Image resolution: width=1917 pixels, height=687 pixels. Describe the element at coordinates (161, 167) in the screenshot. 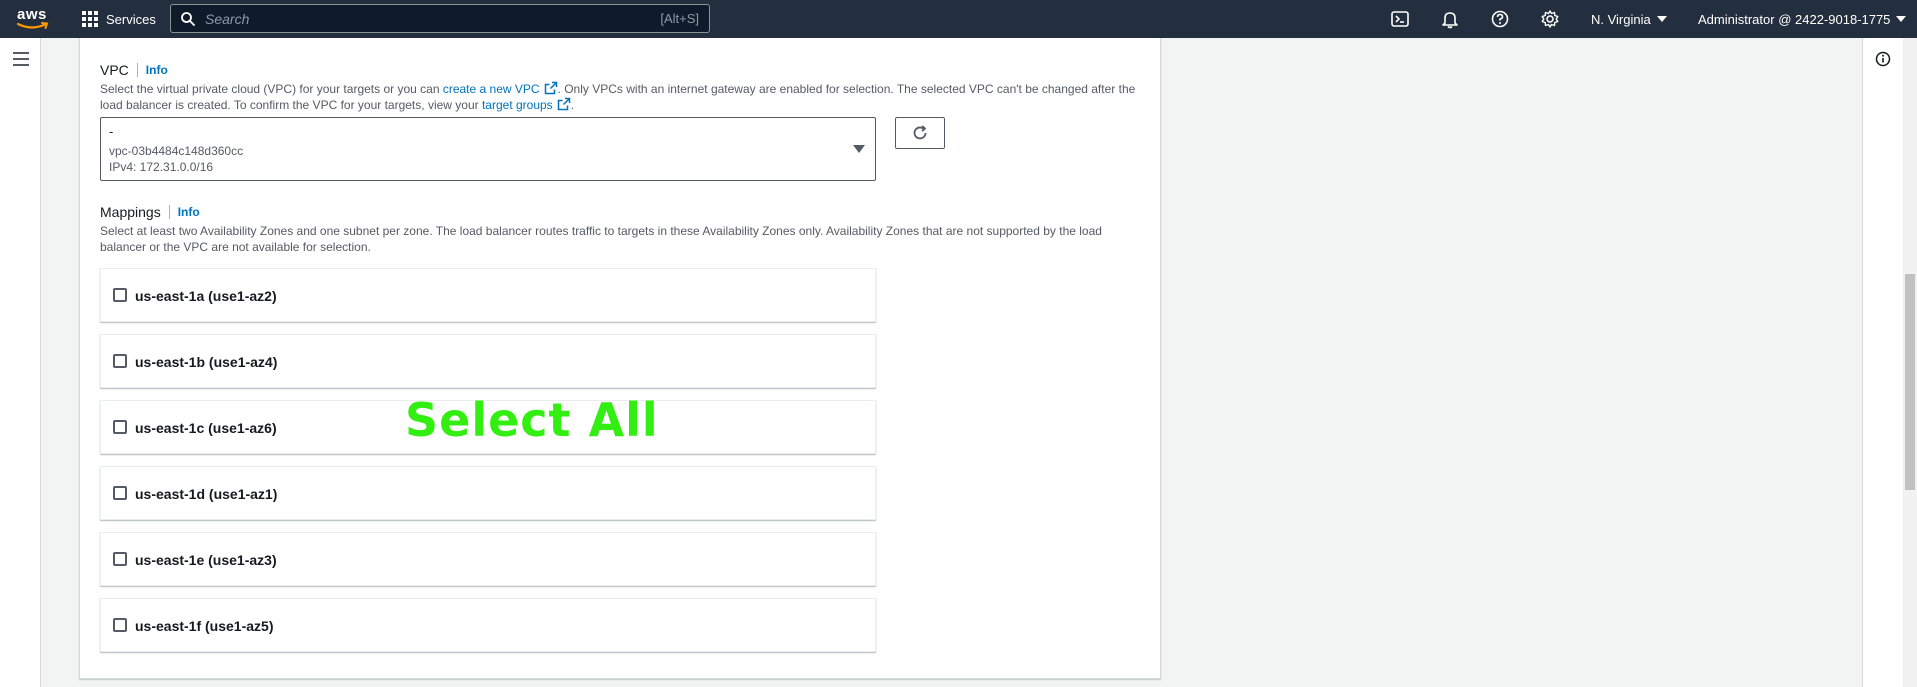

I see `vpc-selected-cidr: IPv4: 172.31.0.0/16` at that location.